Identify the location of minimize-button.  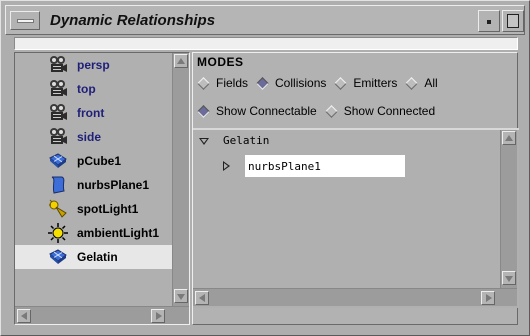
(489, 21).